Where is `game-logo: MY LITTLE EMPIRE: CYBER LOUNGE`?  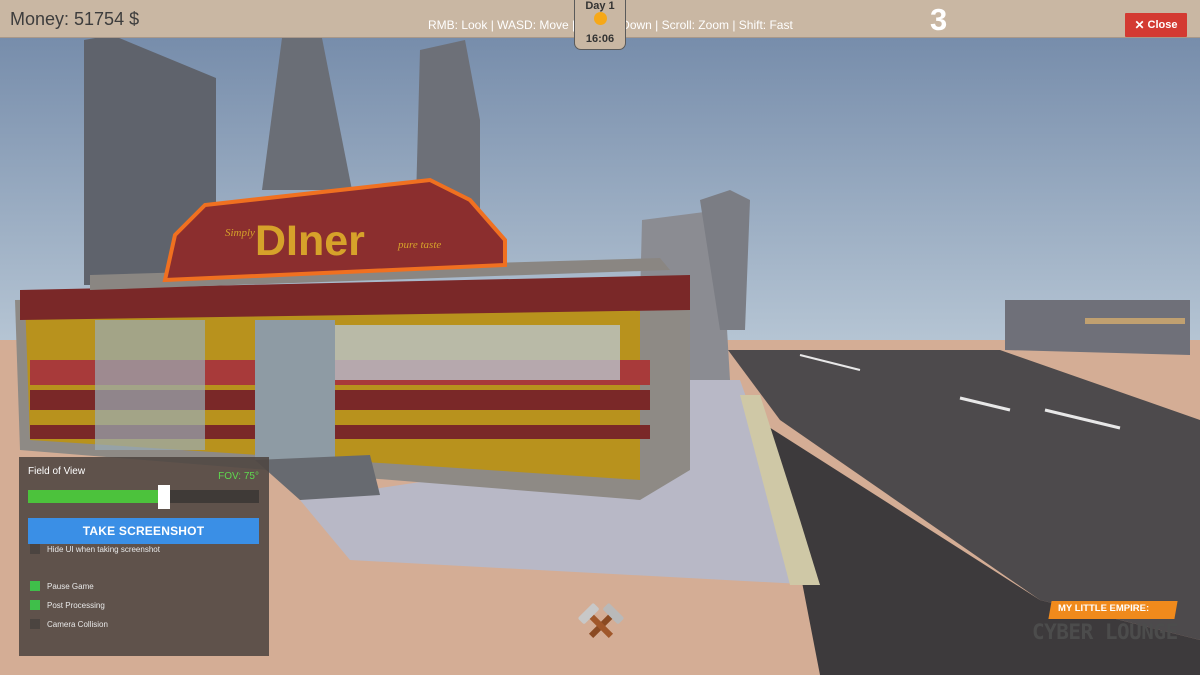 game-logo: MY LITTLE EMPIRE: CYBER LOUNGE is located at coordinates (1110, 625).